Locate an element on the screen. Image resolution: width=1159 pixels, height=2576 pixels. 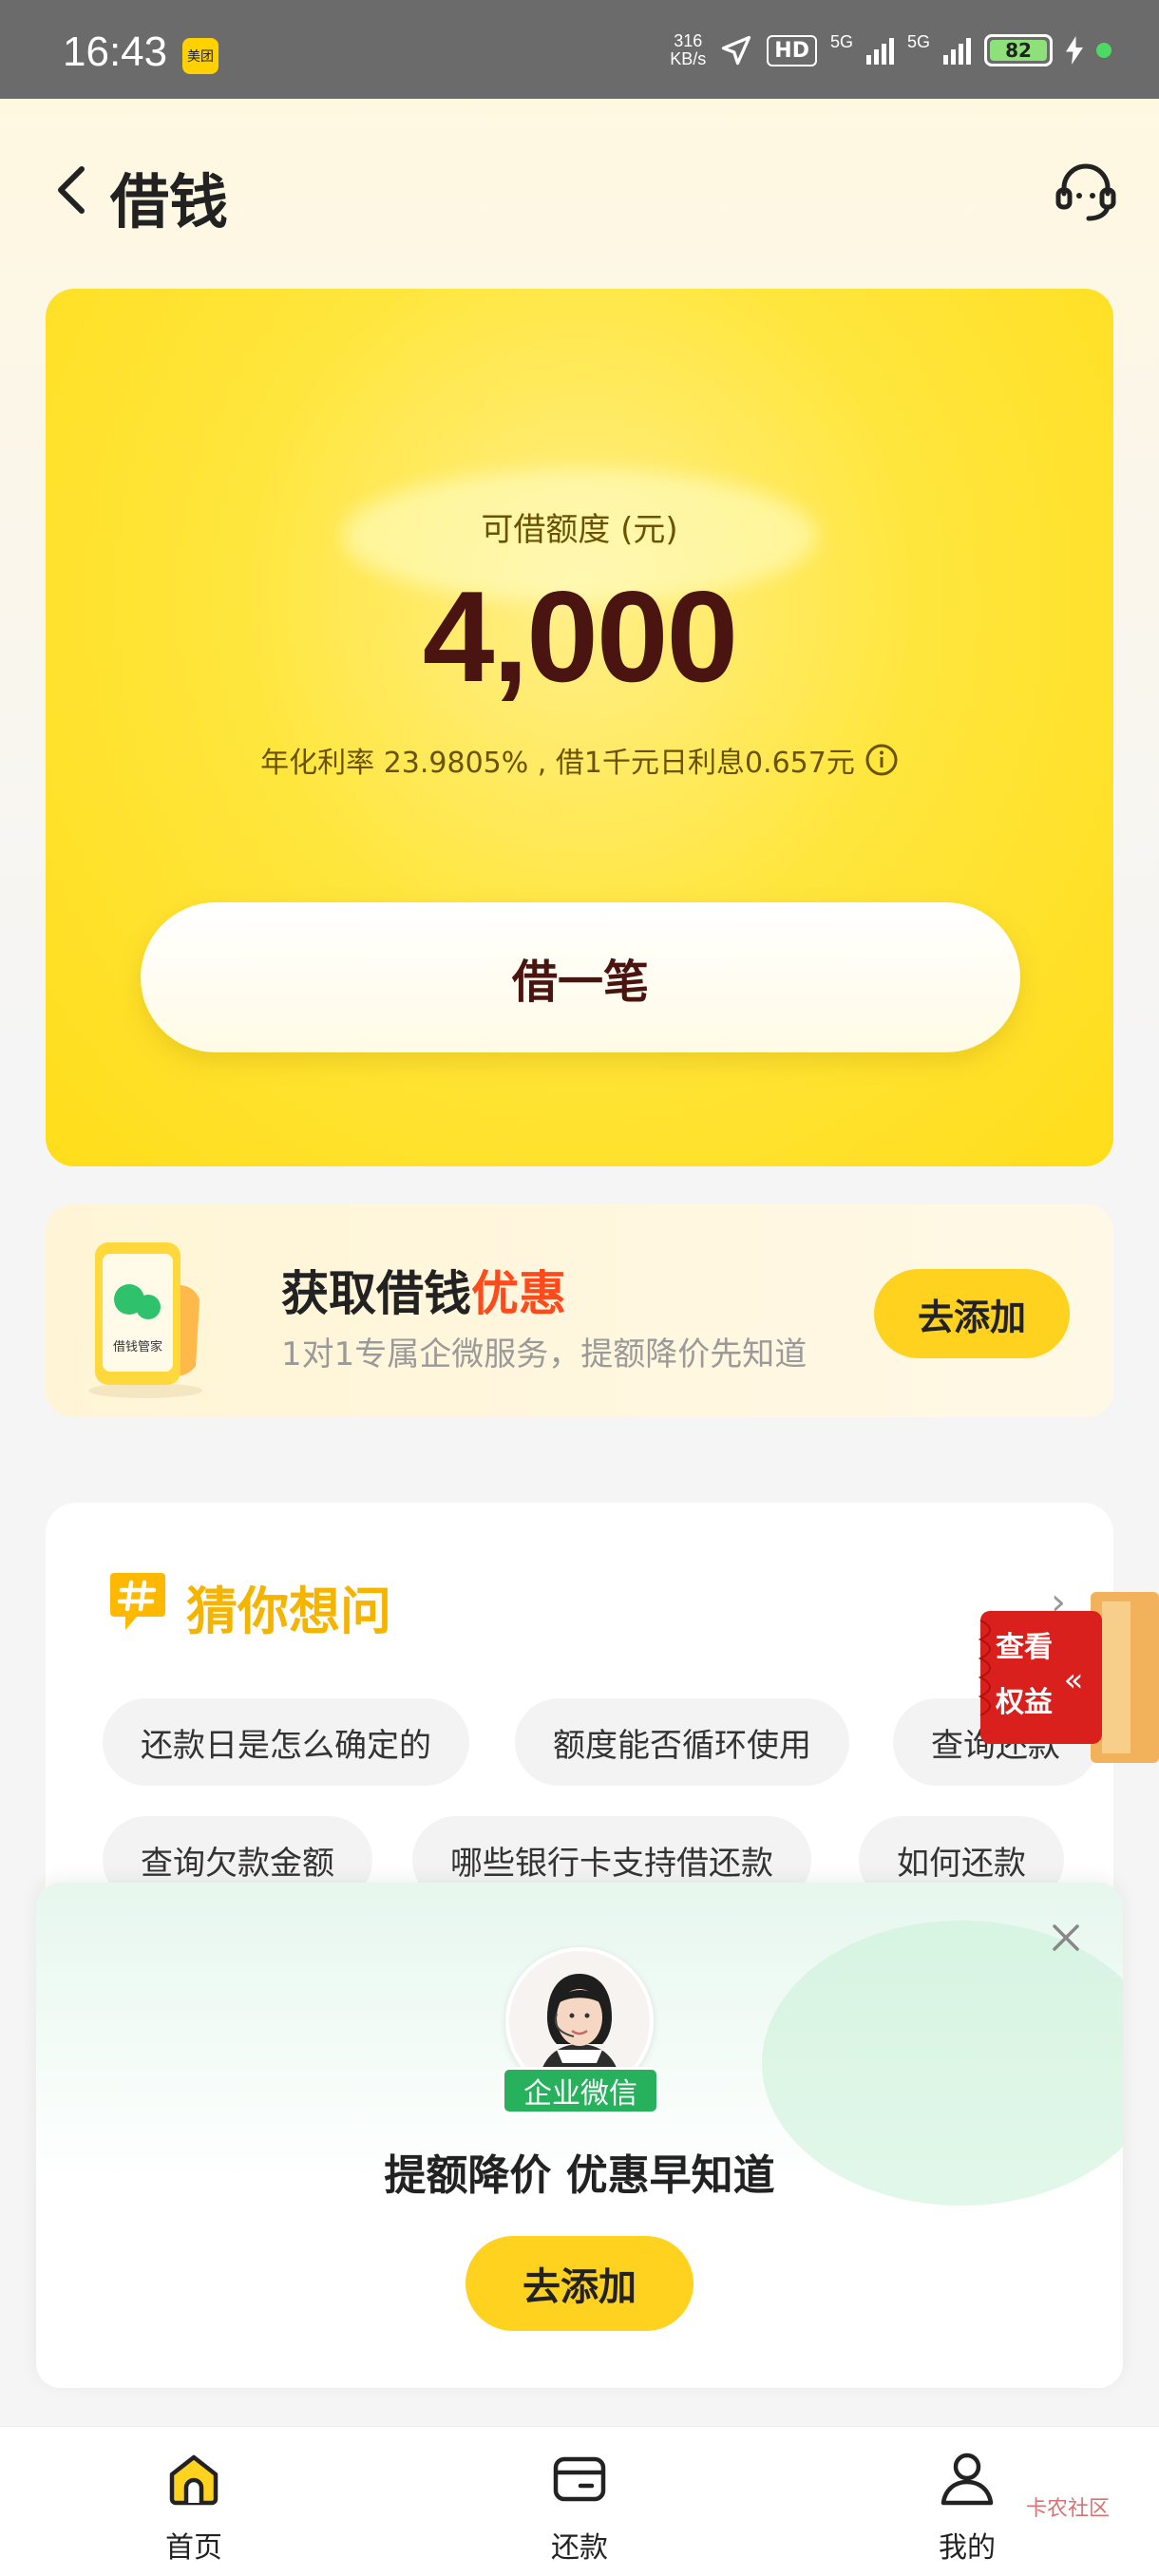
nav-repay-label: 还款 is located at coordinates (579, 2548).